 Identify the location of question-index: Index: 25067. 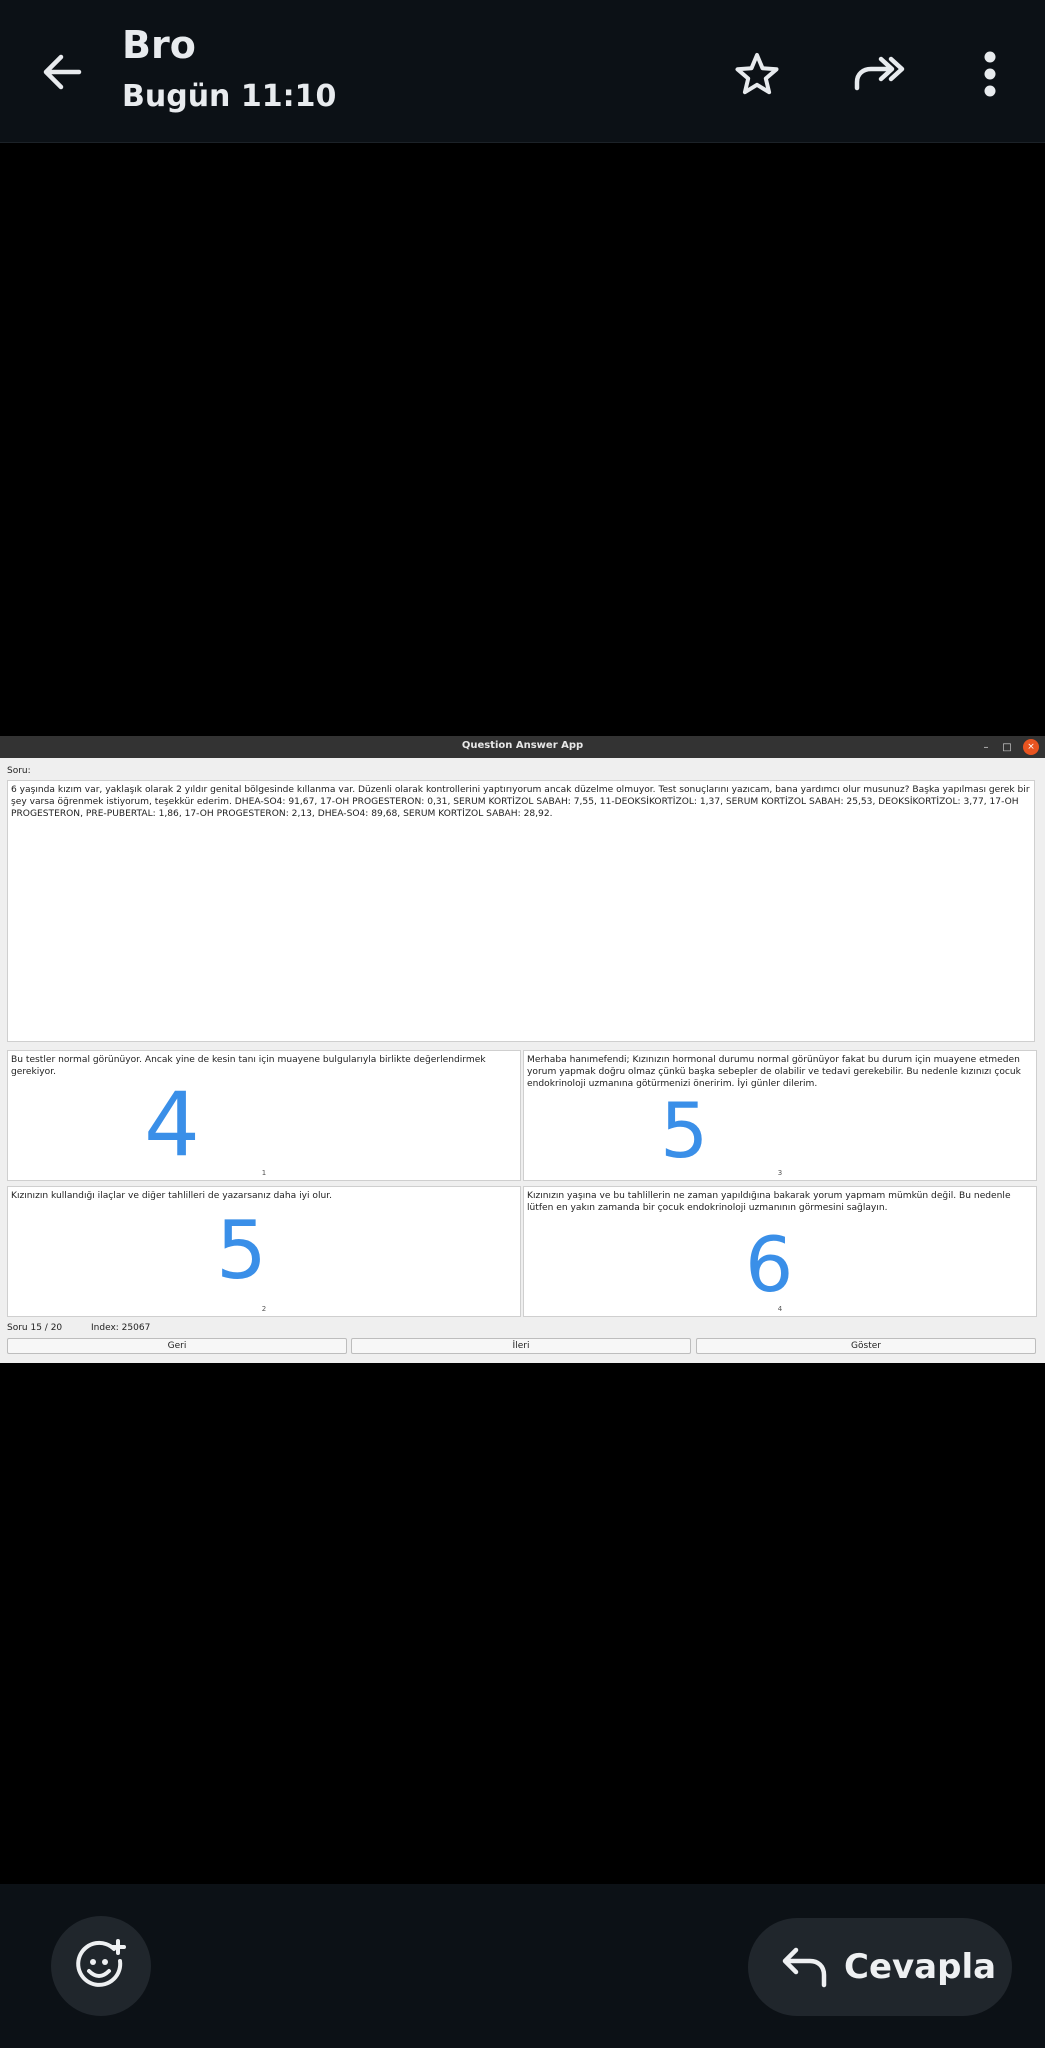
(121, 1328).